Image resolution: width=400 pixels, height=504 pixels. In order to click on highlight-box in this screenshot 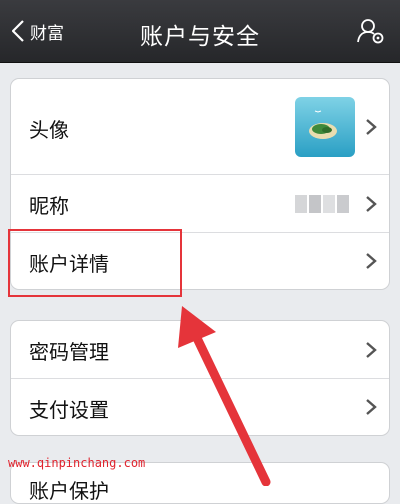, I will do `click(95, 263)`.